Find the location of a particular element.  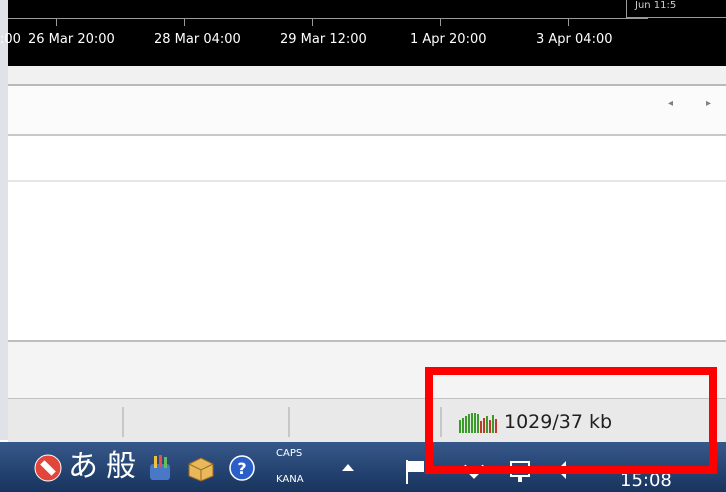

status-bar: 1029/37 kb is located at coordinates (367, 420).